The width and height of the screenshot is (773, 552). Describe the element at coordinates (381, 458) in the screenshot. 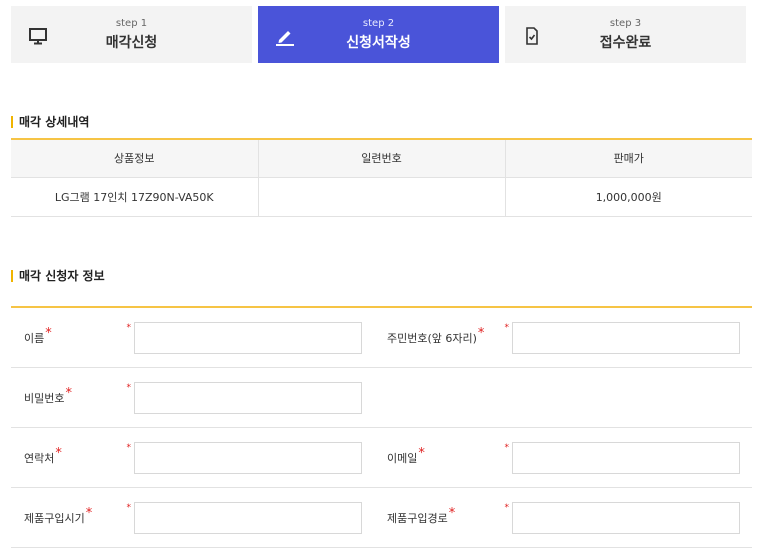

I see `form-row-contact: 연락처 * * 이메일 * *` at that location.